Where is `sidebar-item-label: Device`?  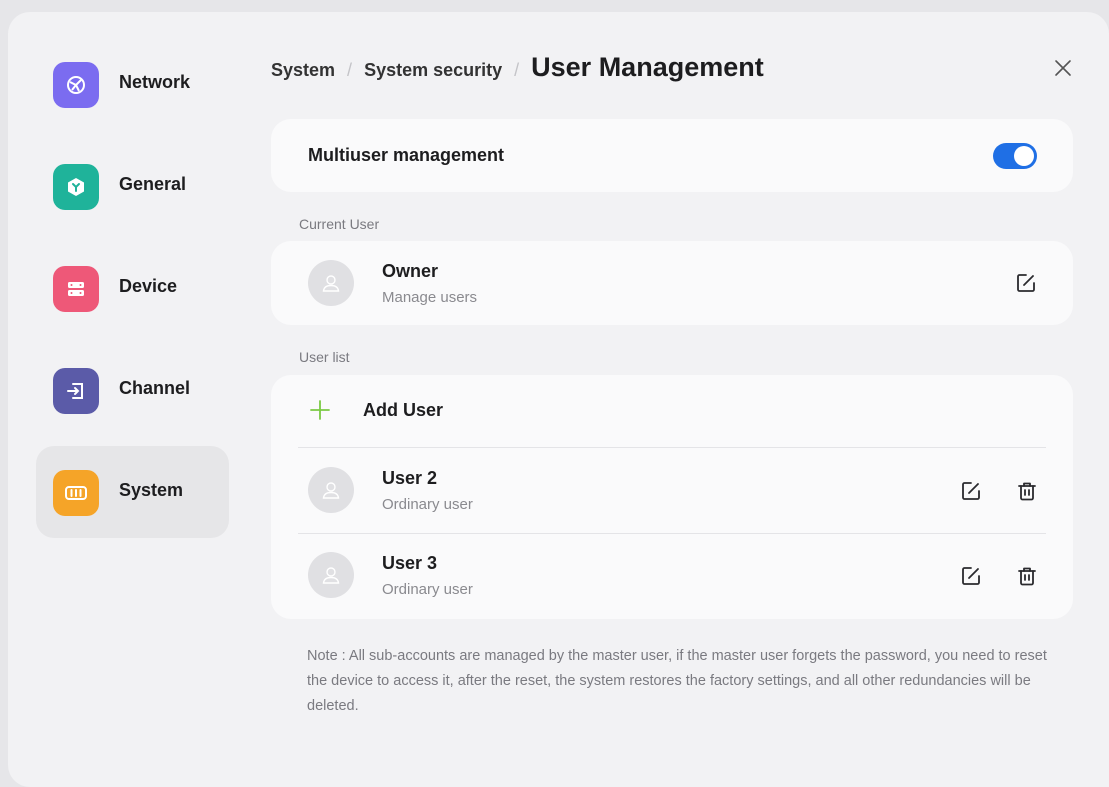
sidebar-item-label: Device is located at coordinates (148, 286).